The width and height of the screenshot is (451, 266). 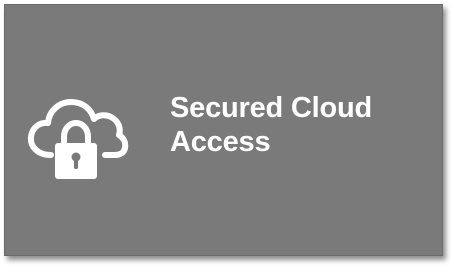 What do you see at coordinates (300, 125) in the screenshot?
I see `tile-title: Secured Cloud Access` at bounding box center [300, 125].